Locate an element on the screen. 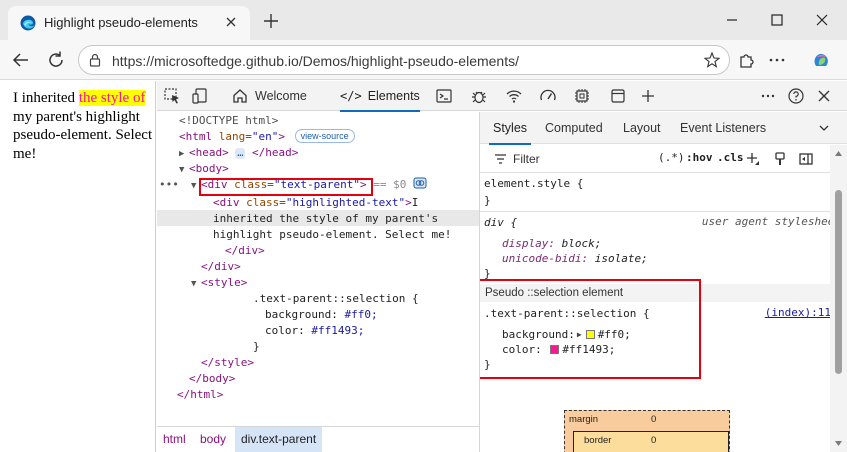 The image size is (847, 452). hov-button: :hov is located at coordinates (699, 157).